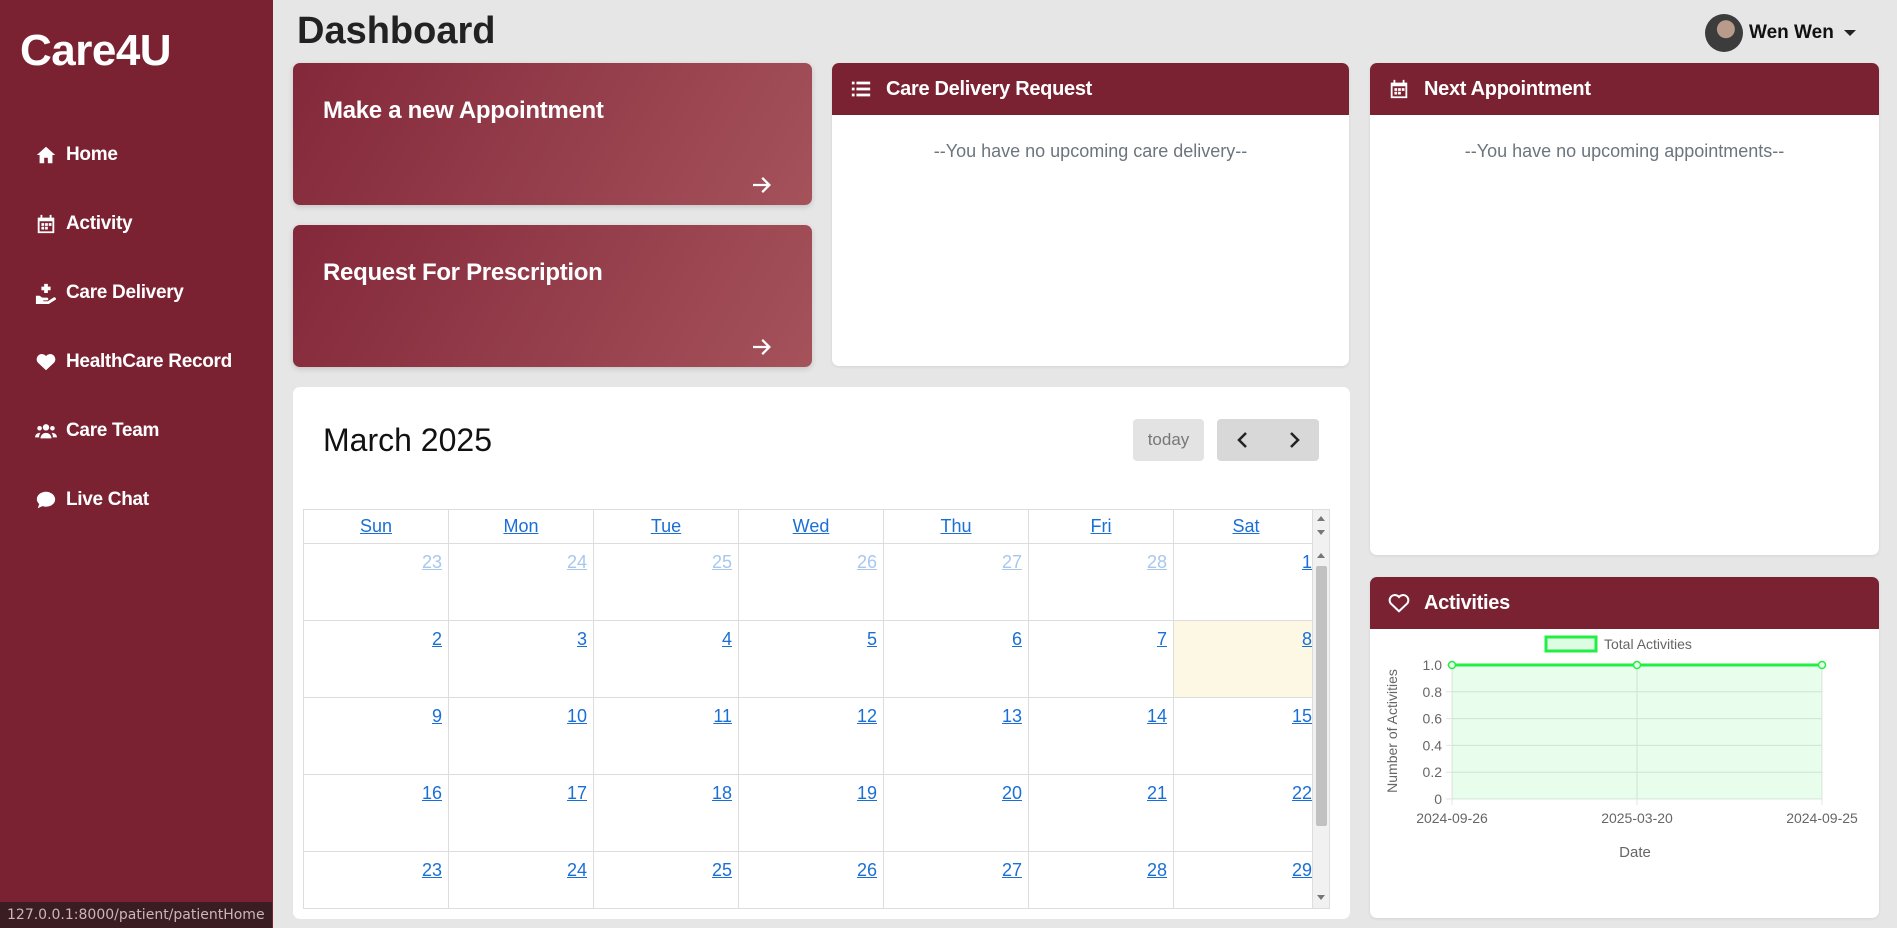 This screenshot has height=928, width=1897. What do you see at coordinates (811, 813) in the screenshot?
I see `calendar-day: 19` at bounding box center [811, 813].